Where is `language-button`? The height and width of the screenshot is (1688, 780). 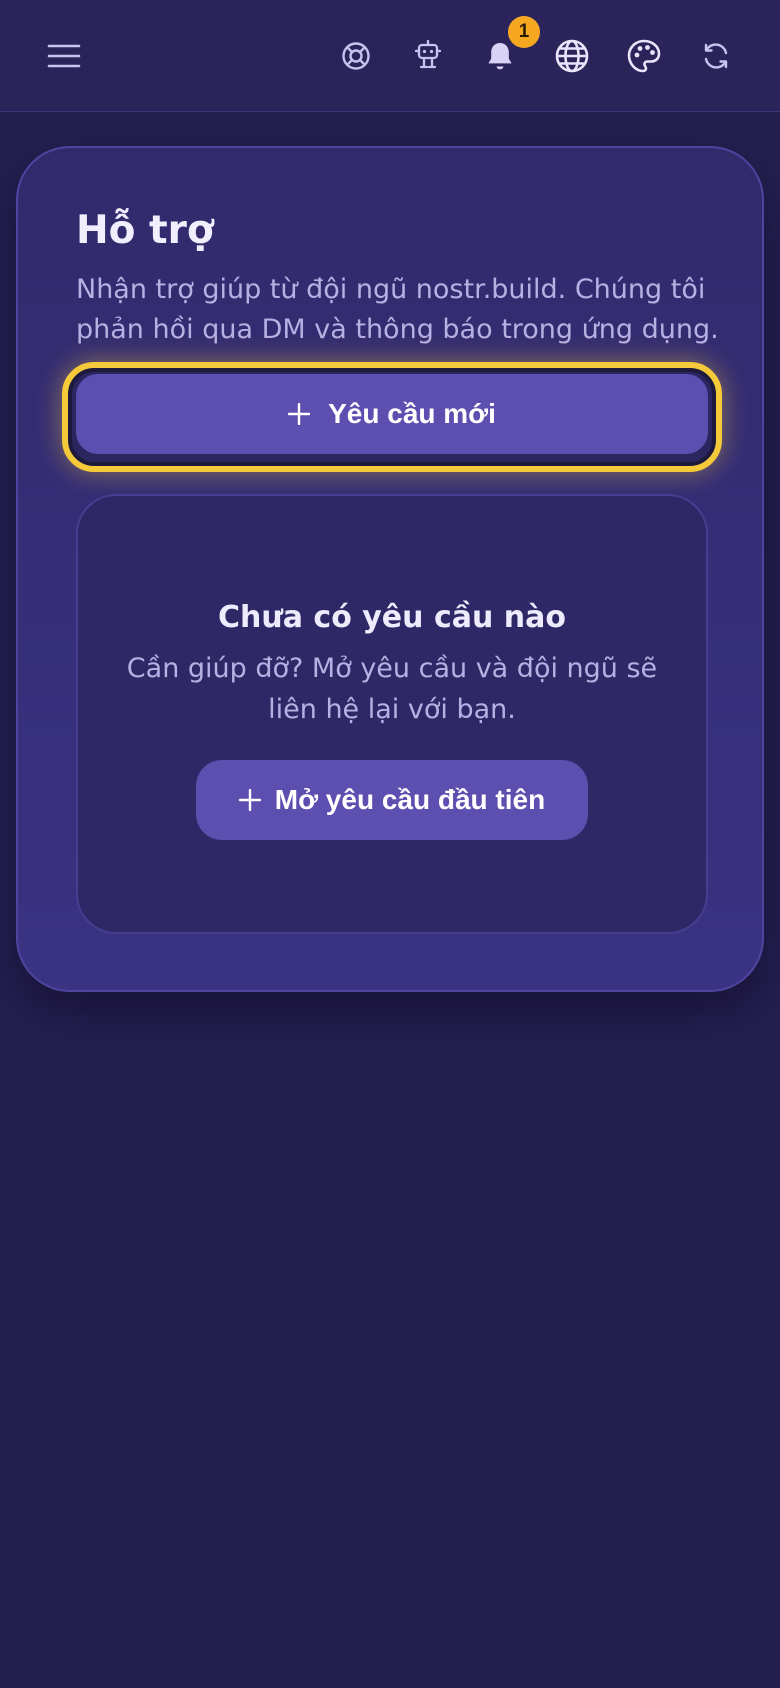
language-button is located at coordinates (572, 56).